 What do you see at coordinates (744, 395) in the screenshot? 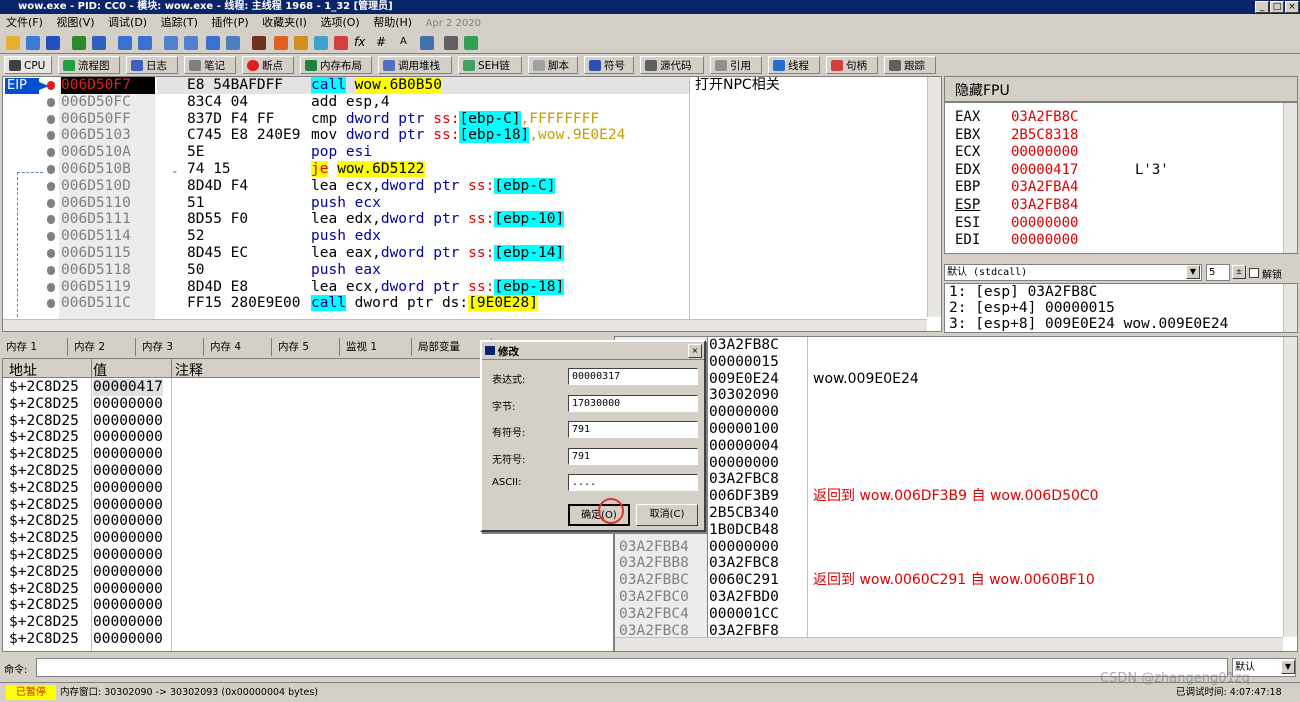
I see `stack-value: 30302090` at bounding box center [744, 395].